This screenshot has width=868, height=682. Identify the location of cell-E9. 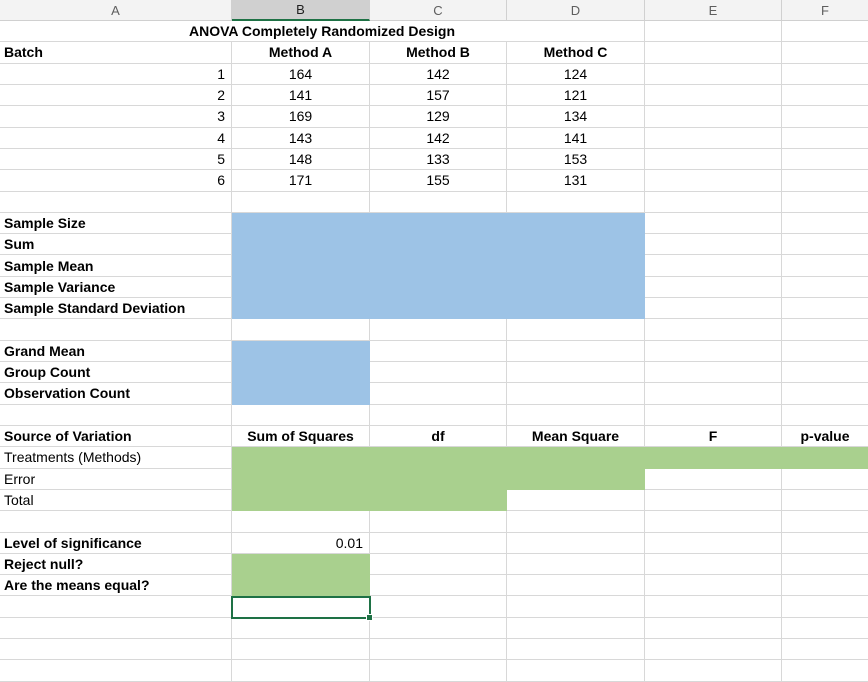
(713, 202).